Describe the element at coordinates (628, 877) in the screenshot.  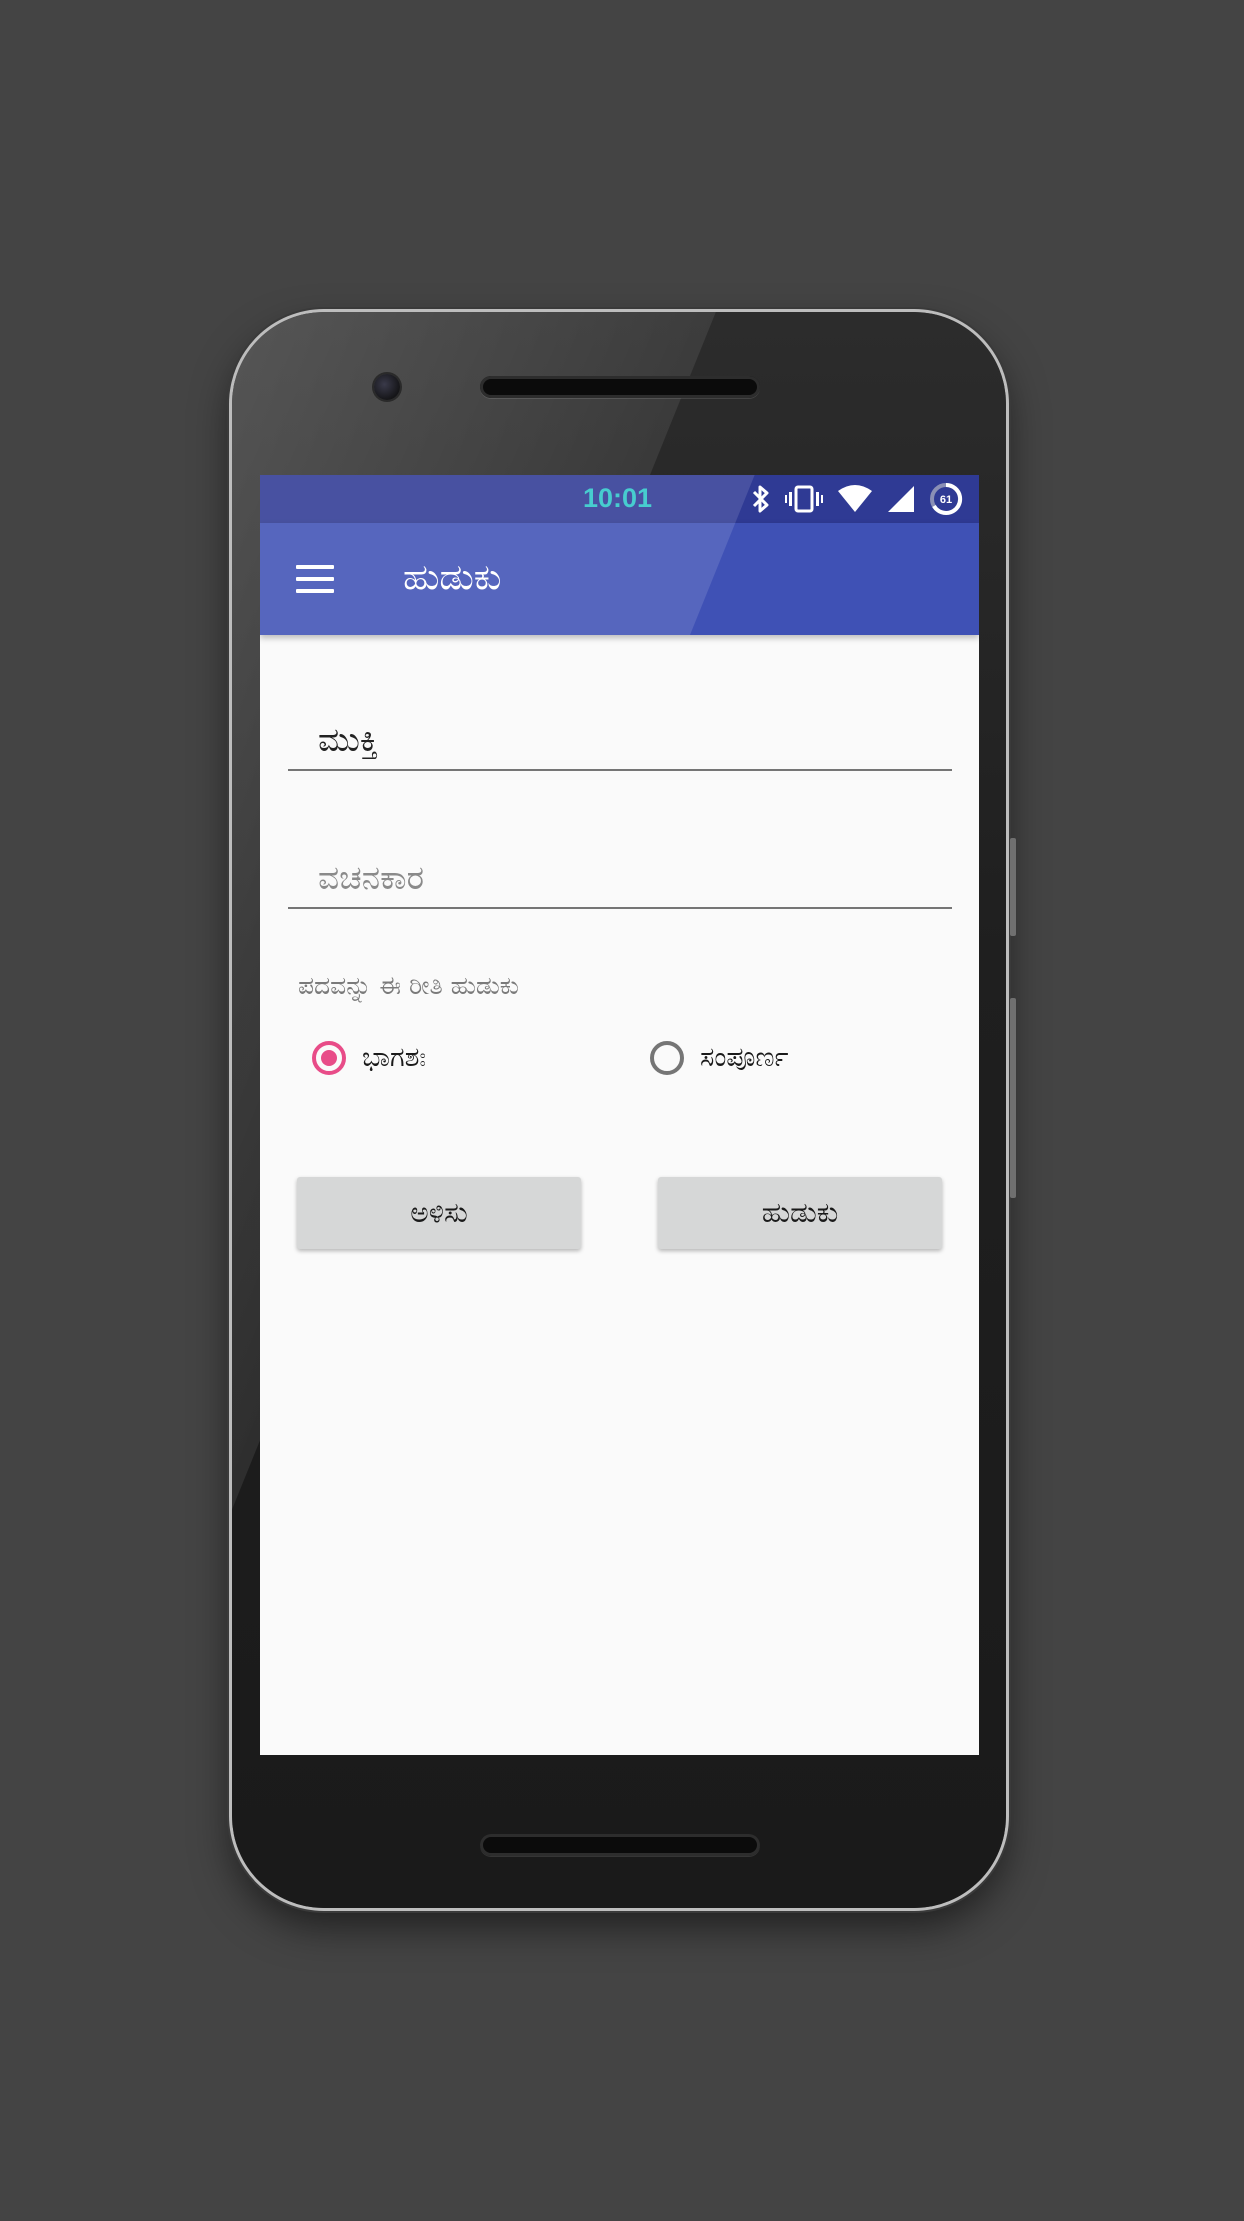
I see `author-input` at that location.